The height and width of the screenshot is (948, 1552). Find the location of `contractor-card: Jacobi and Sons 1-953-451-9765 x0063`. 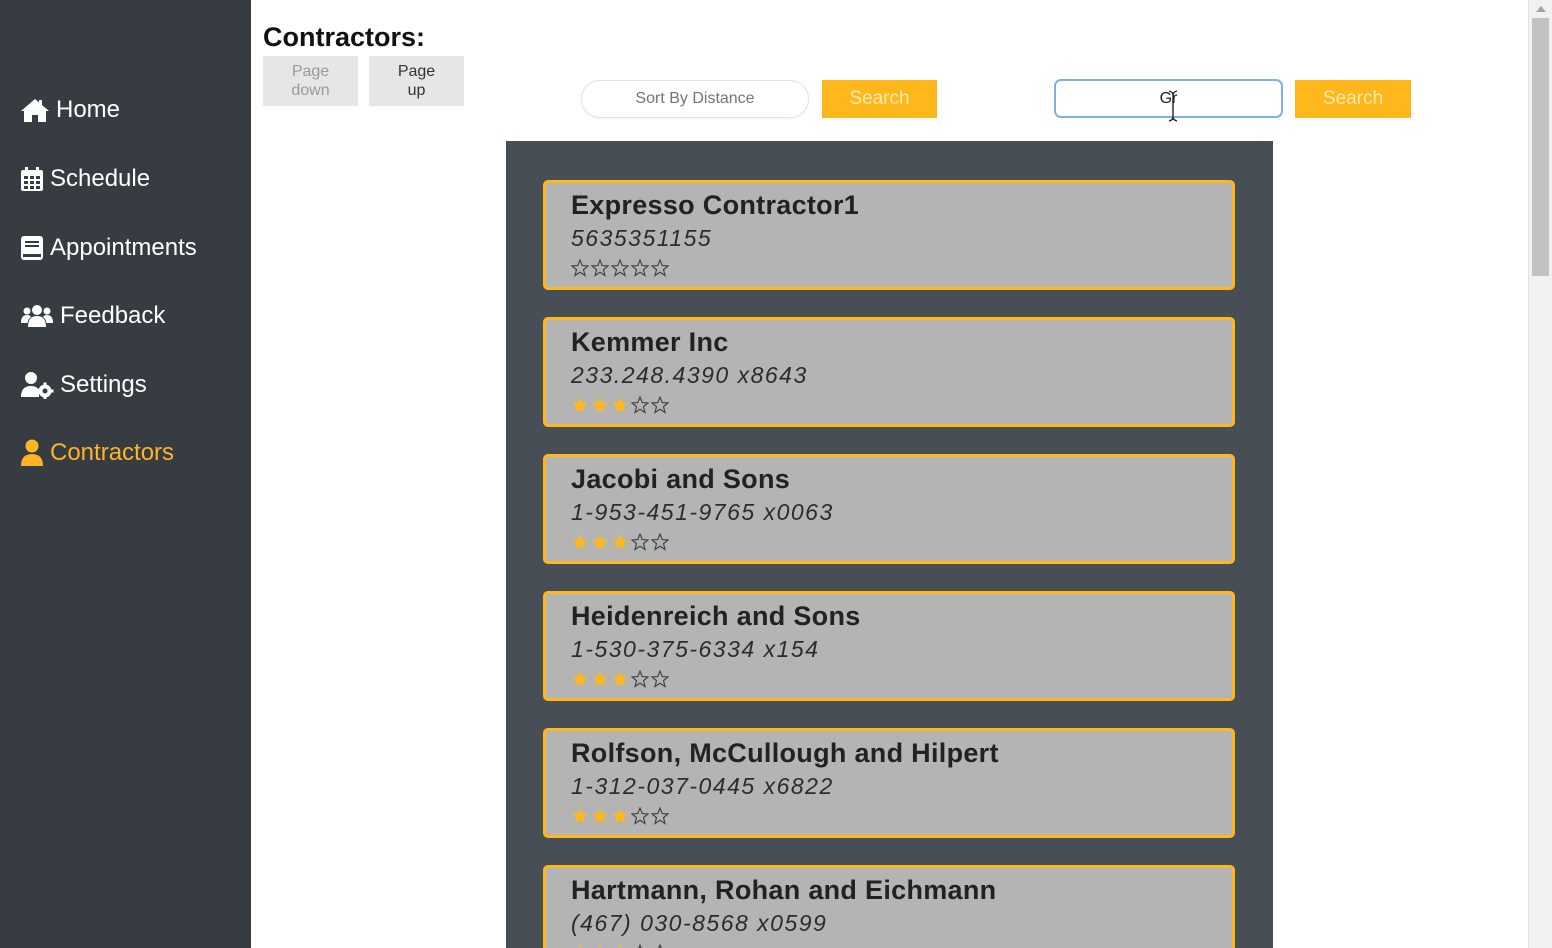

contractor-card: Jacobi and Sons 1-953-451-9765 x0063 is located at coordinates (889, 509).